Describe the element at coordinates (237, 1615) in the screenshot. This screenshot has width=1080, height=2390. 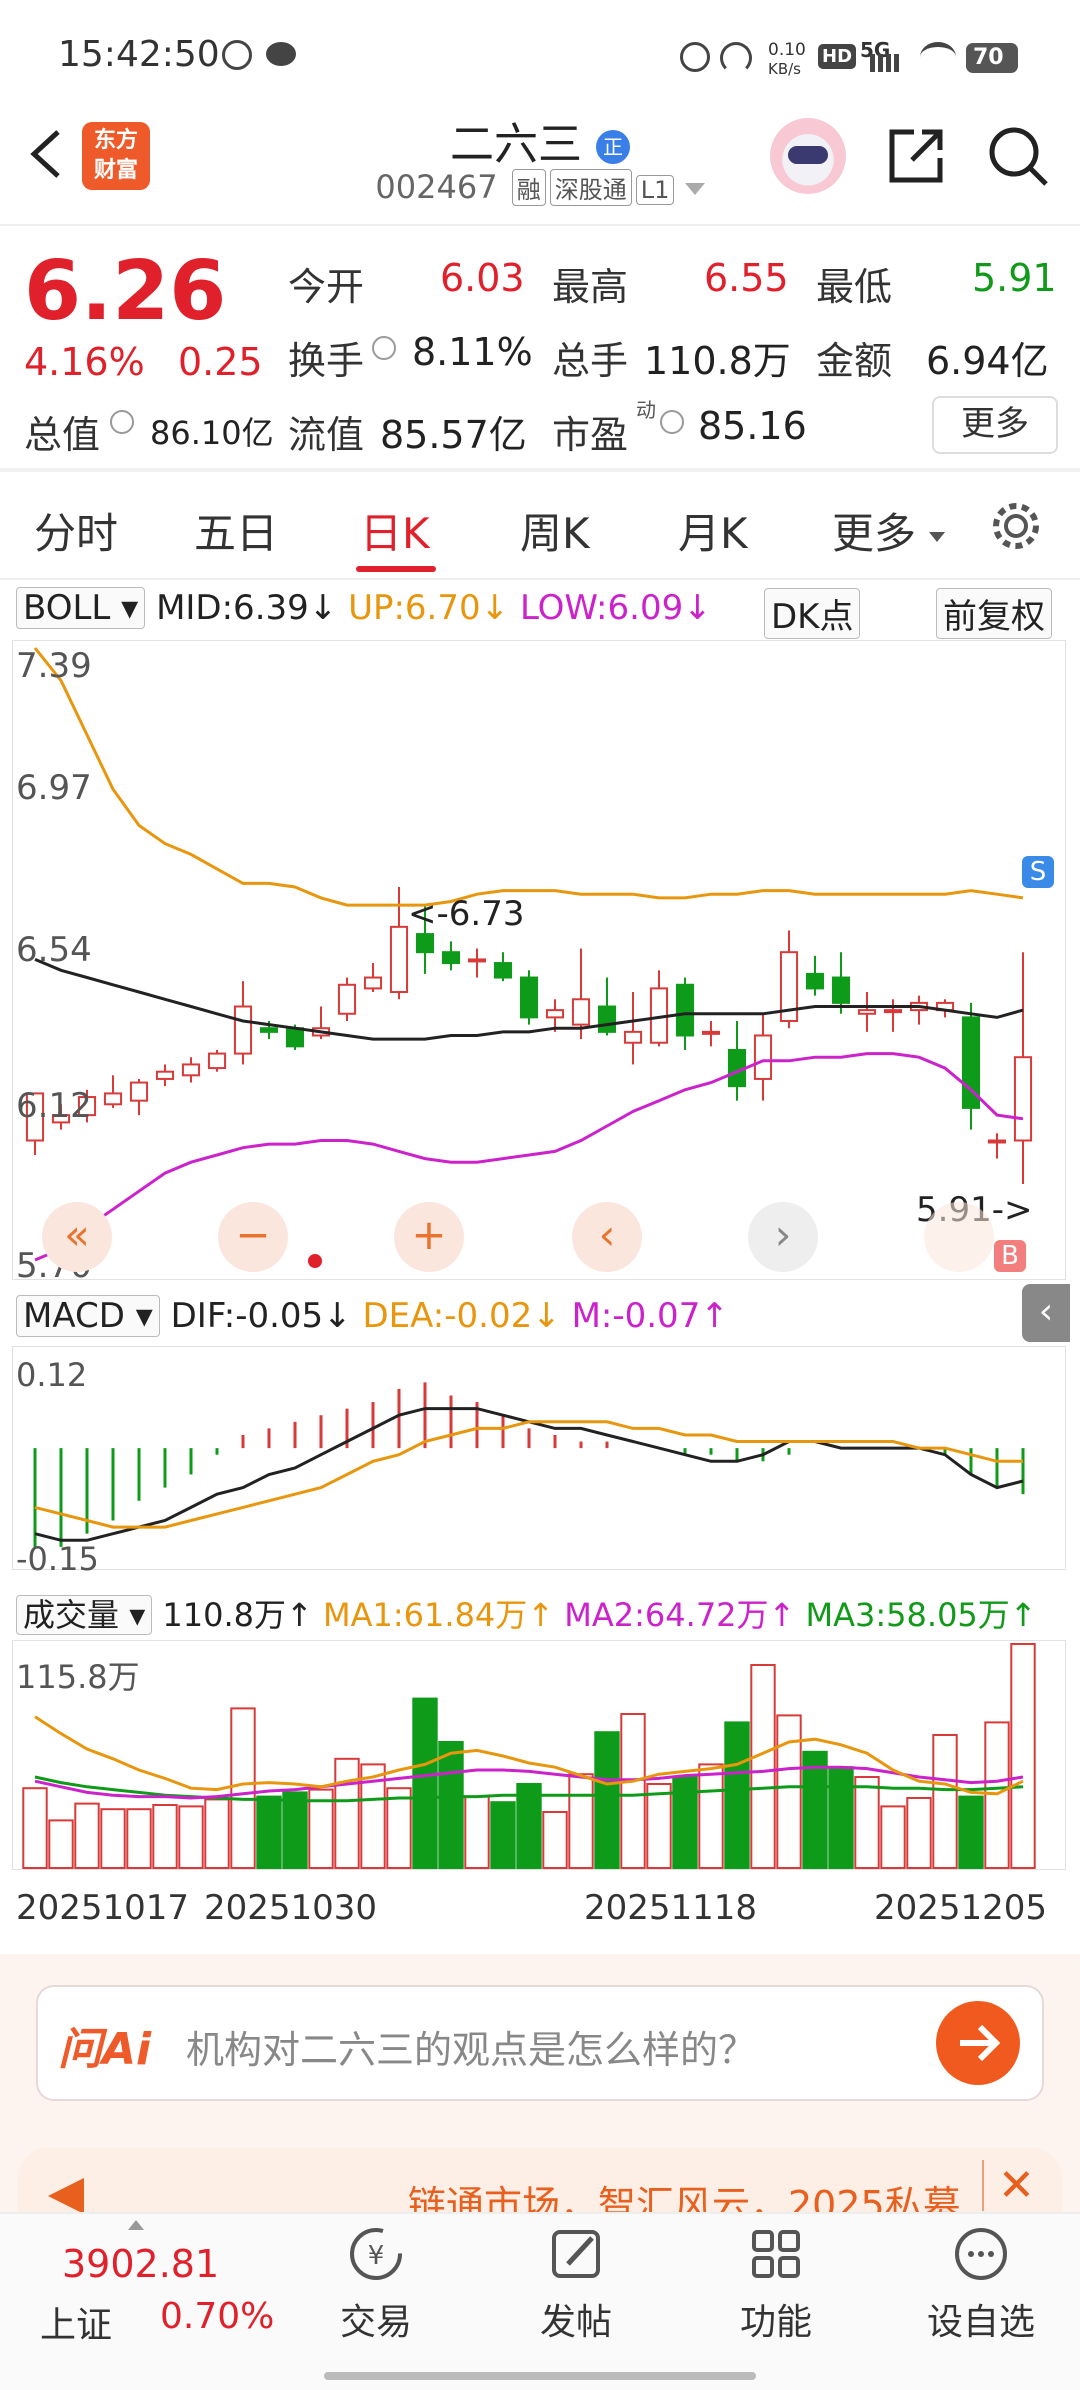
I see `volume-value: 110.8万↑` at that location.